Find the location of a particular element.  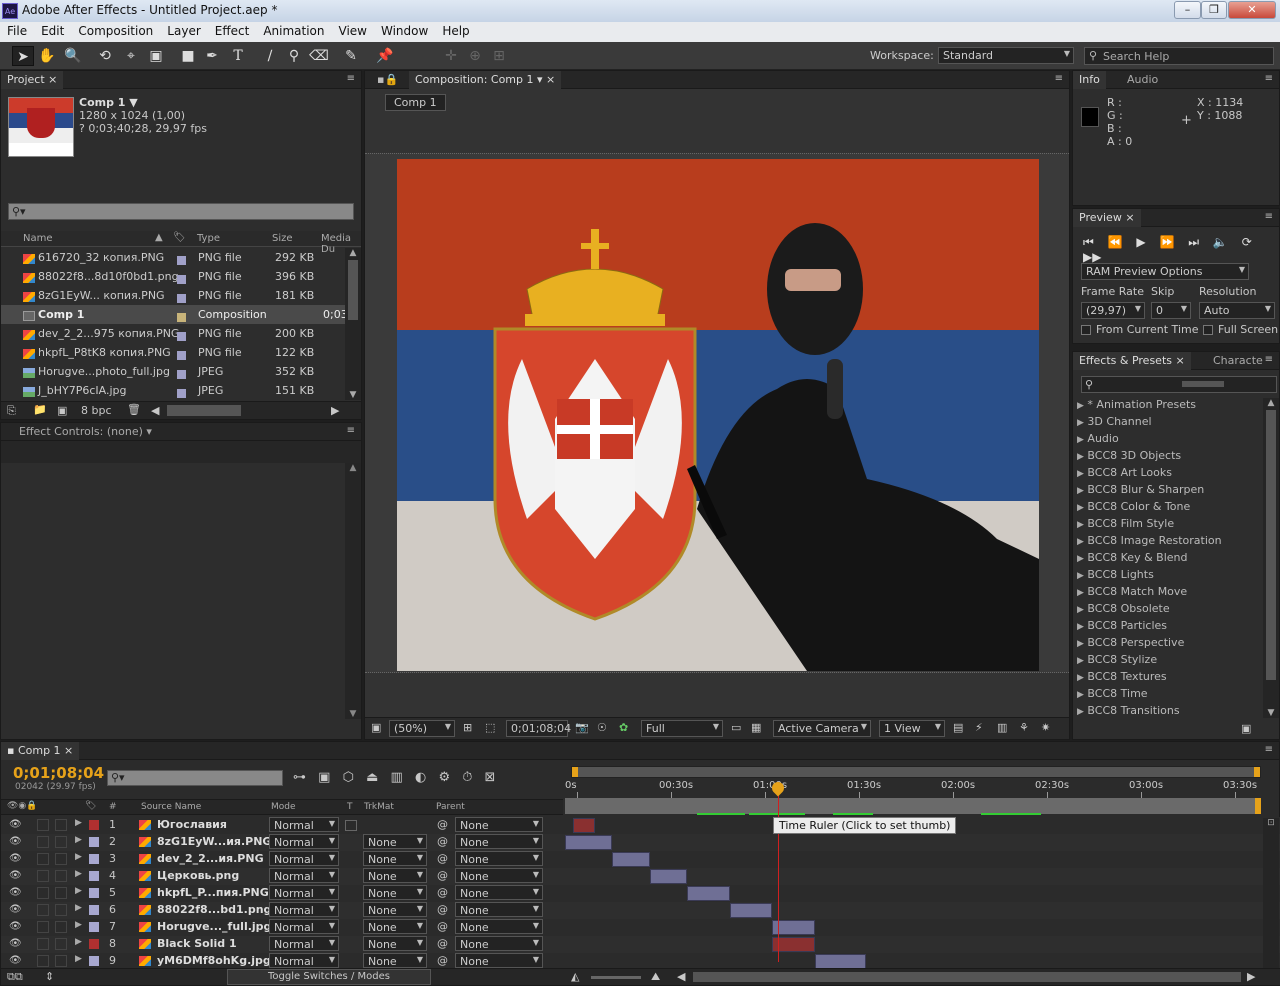

always-preview-icon: ▣ is located at coordinates (376, 727).